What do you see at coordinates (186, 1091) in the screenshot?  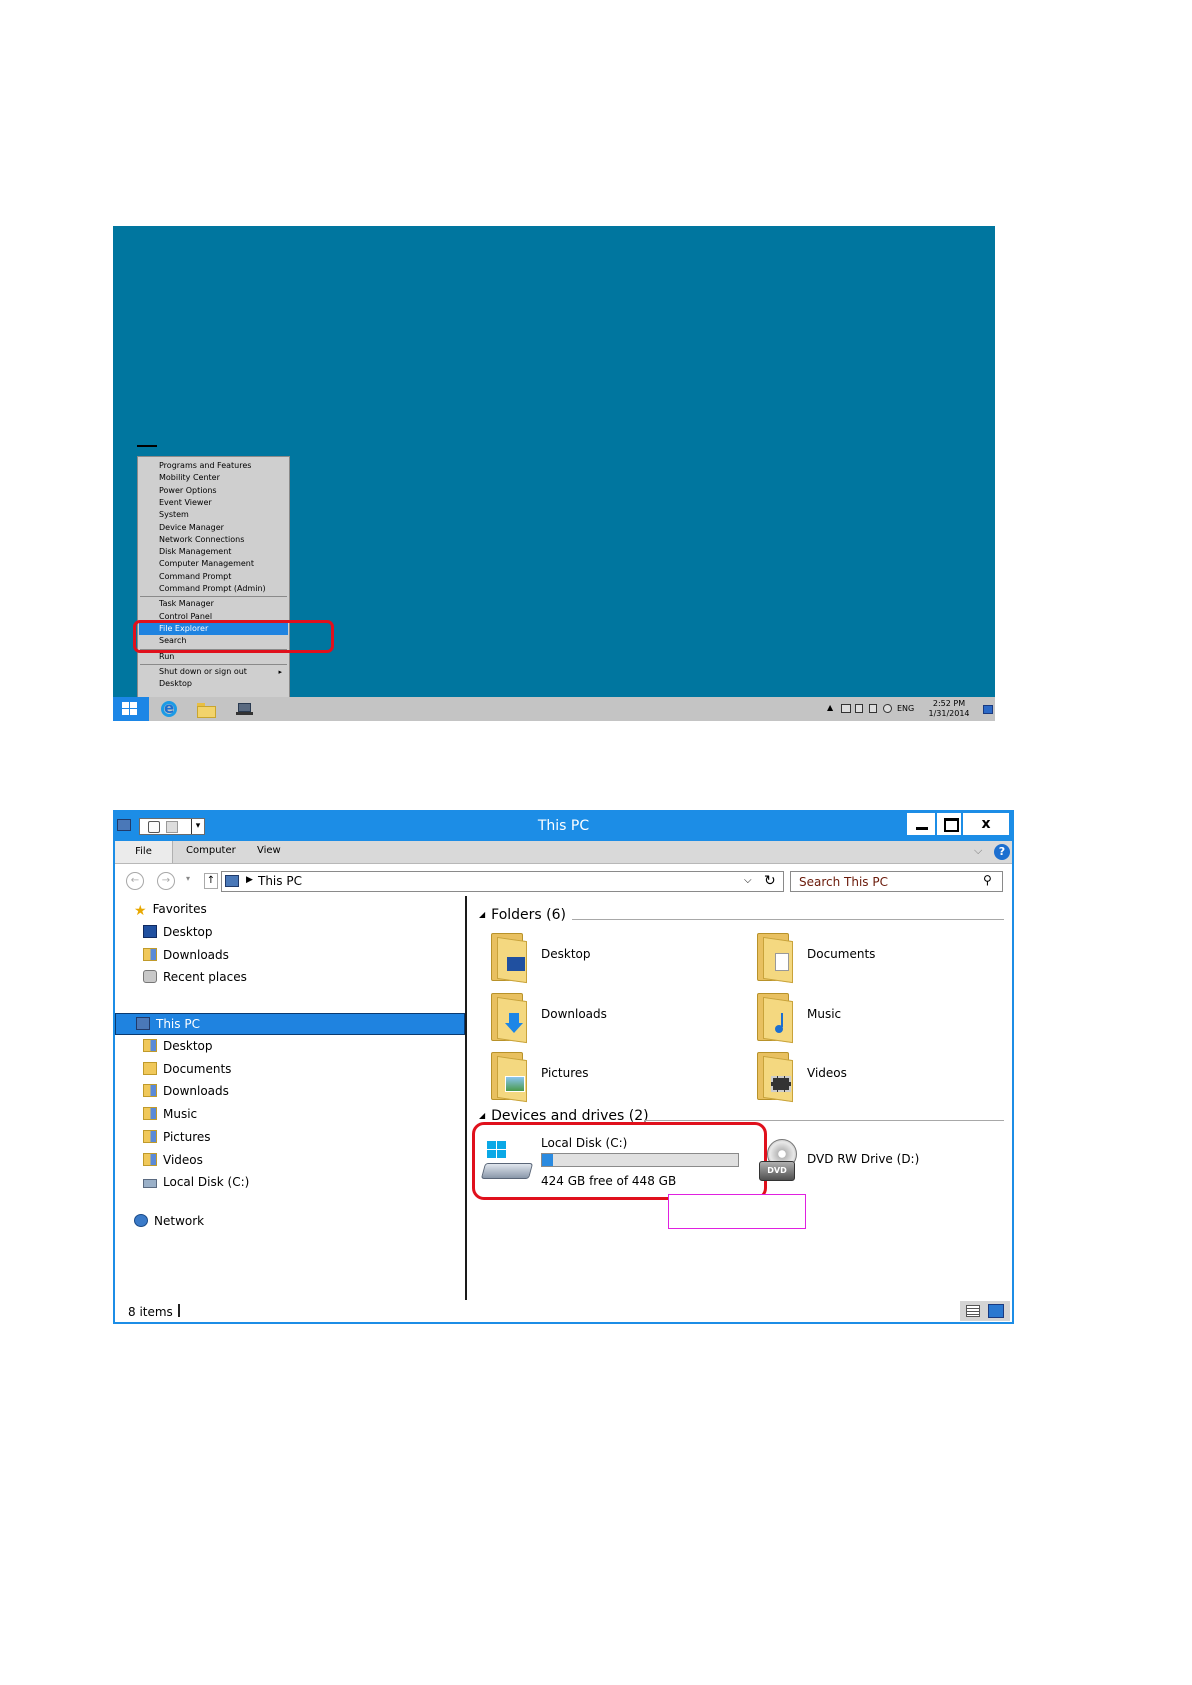 I see `nav-this-pc-item: Downloads` at bounding box center [186, 1091].